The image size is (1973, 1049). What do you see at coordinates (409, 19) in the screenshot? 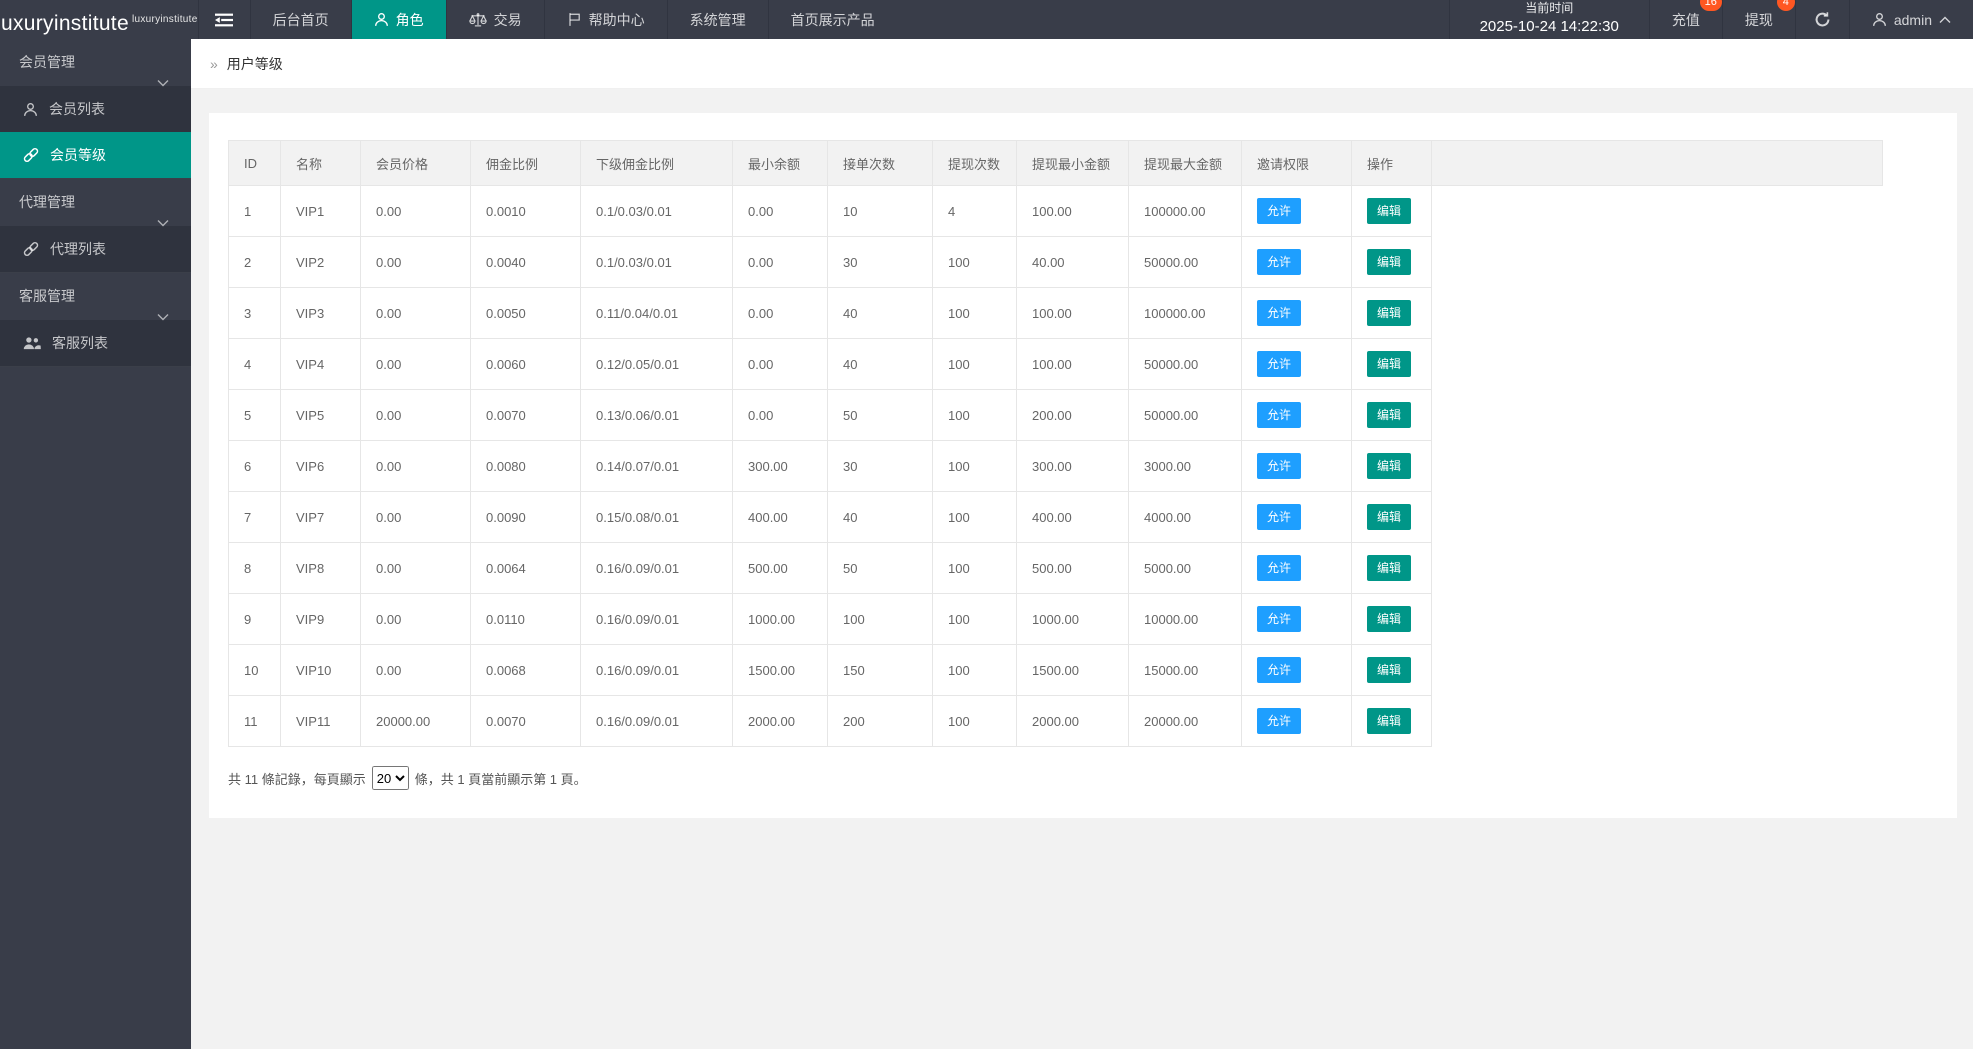
I see `topnav-item-label: 角色` at bounding box center [409, 19].